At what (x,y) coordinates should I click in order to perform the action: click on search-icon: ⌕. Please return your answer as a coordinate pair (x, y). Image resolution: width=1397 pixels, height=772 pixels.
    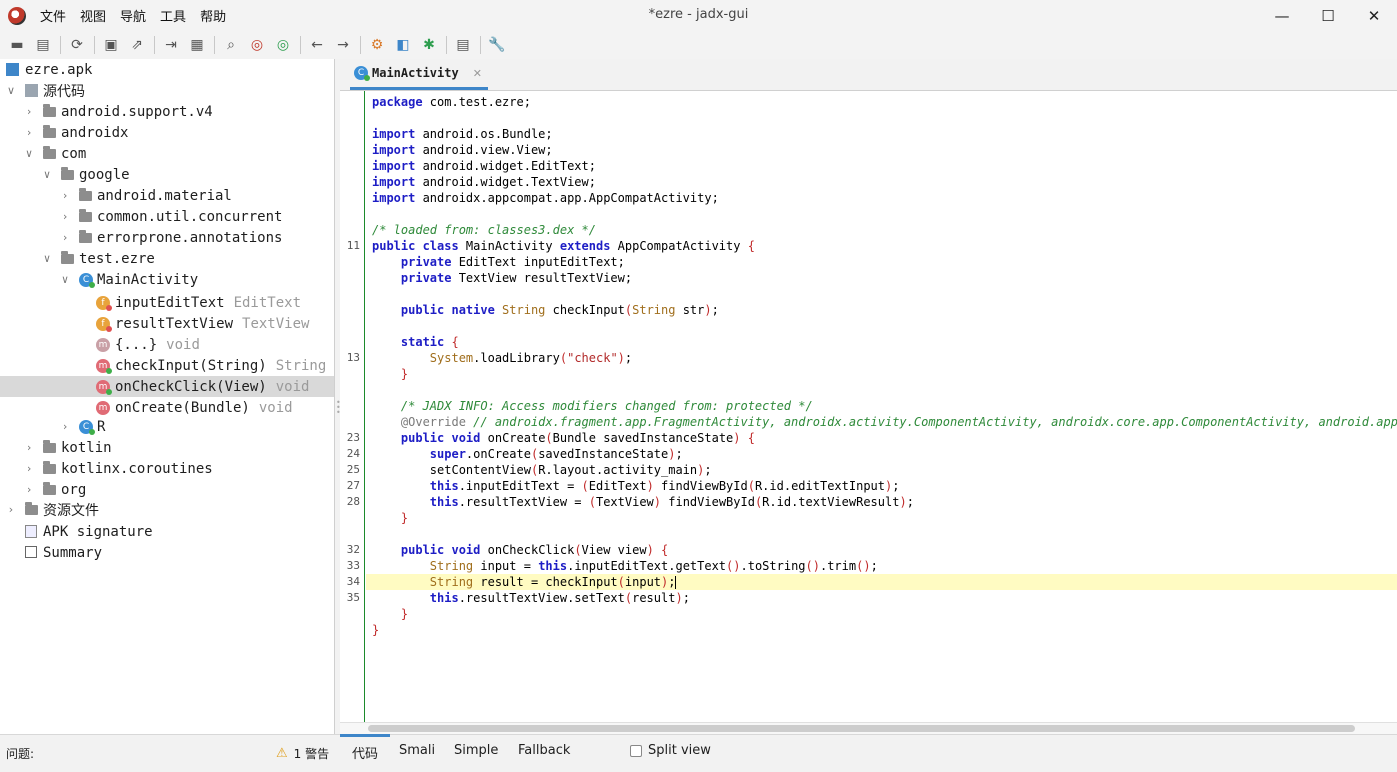
    Looking at the image, I should click on (231, 45).